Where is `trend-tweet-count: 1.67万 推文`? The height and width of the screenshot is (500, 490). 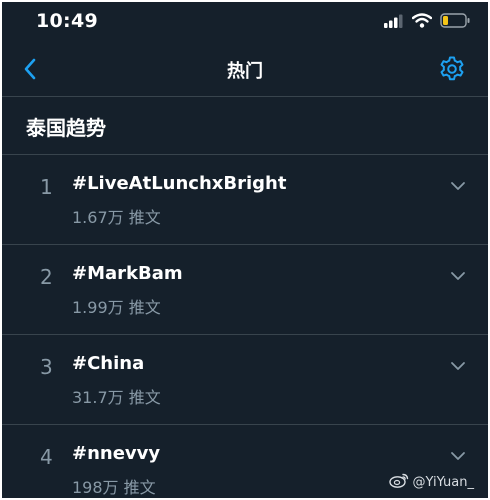 trend-tweet-count: 1.67万 推文 is located at coordinates (116, 217).